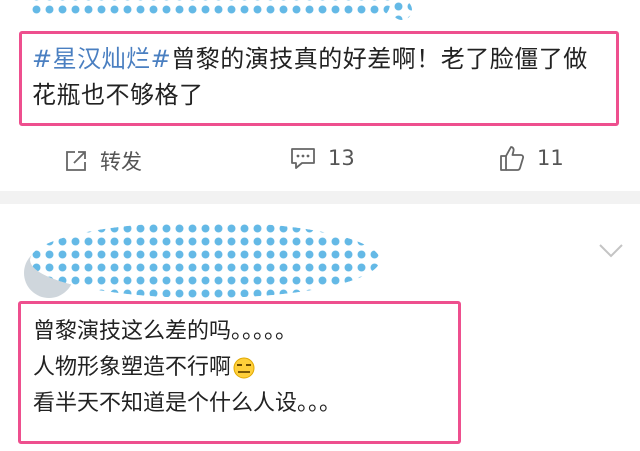  What do you see at coordinates (187, 403) in the screenshot?
I see `comment-line-3: 看半天不知道是个什么人设。。。` at bounding box center [187, 403].